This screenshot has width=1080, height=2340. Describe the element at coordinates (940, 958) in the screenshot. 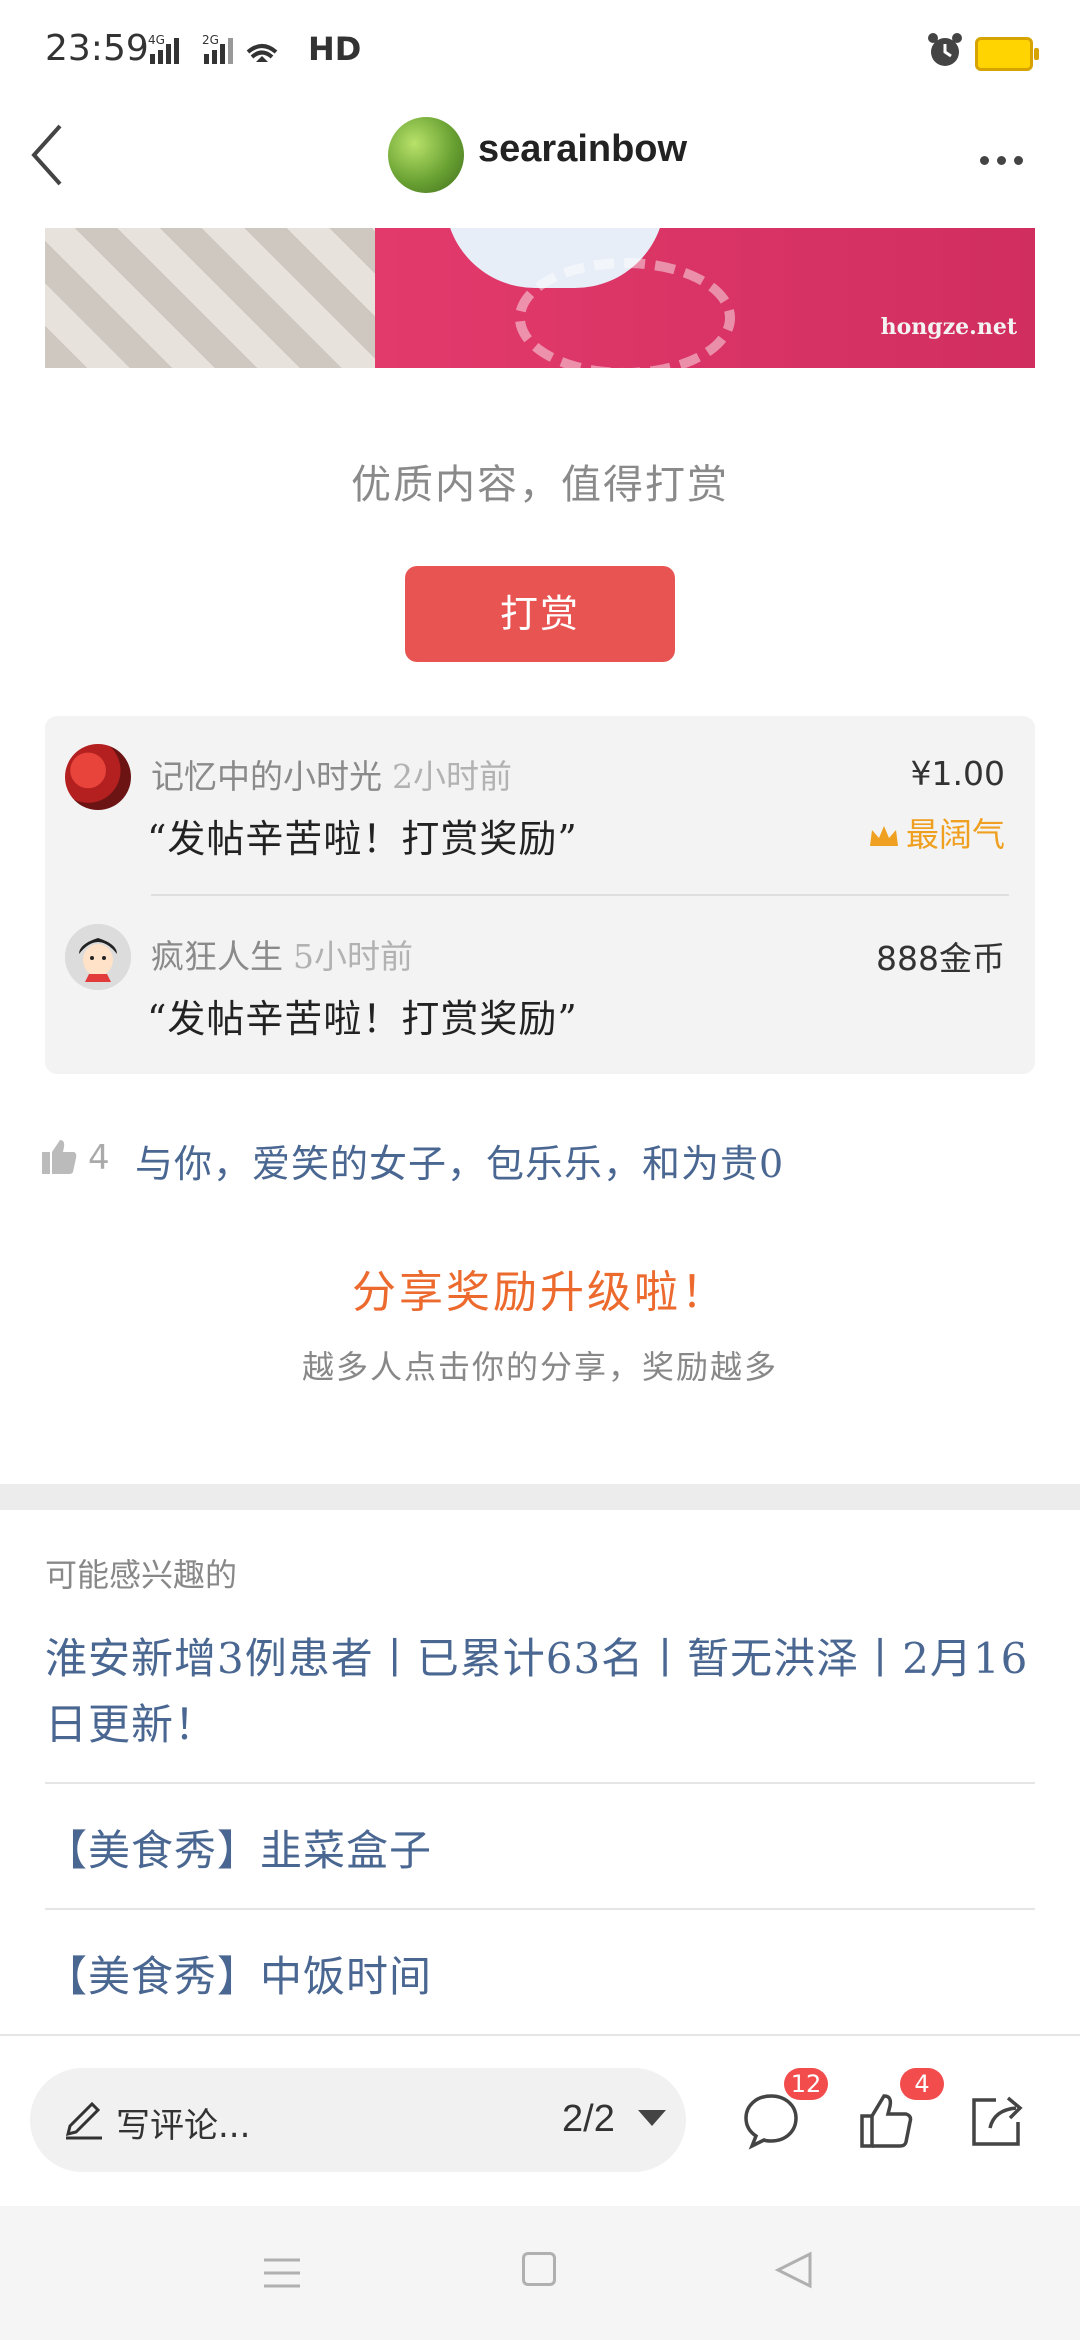

I see `tip-amount: 888金币` at that location.